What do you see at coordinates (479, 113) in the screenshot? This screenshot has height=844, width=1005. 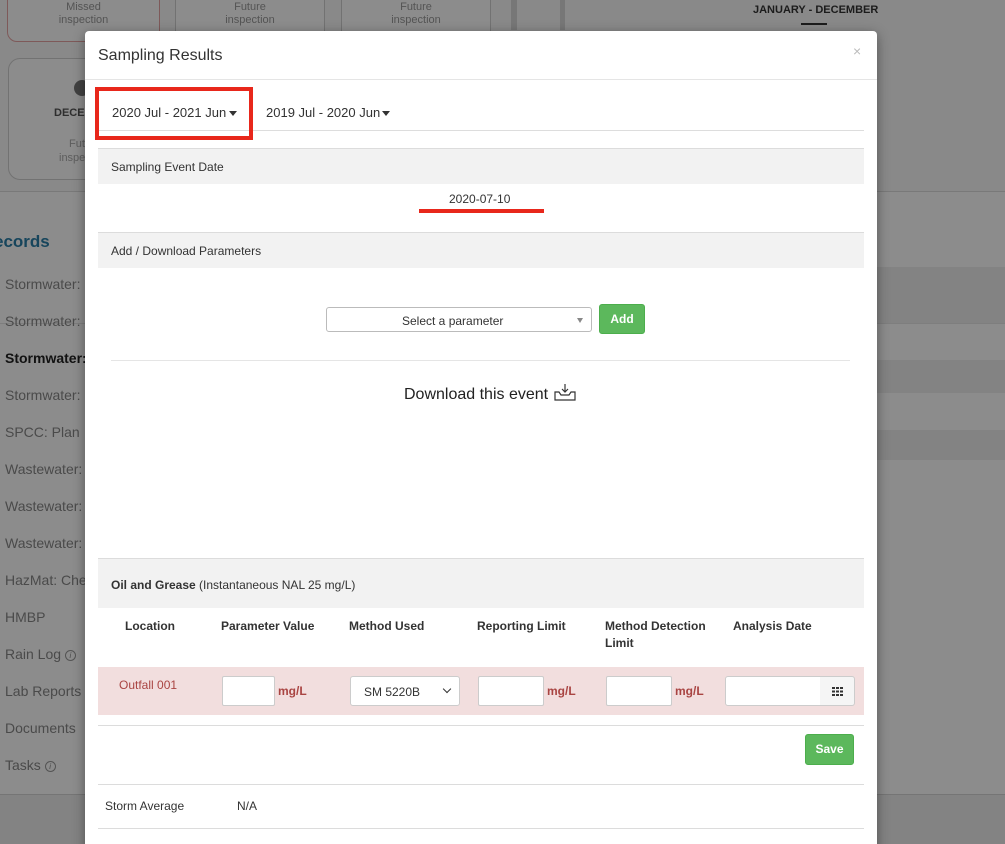 I see `period-tabs: 2020 Jul - 2021 Jun 2019 Jul - 2020 Jun` at bounding box center [479, 113].